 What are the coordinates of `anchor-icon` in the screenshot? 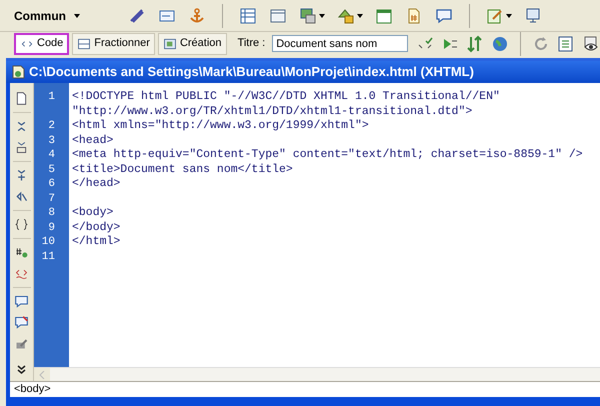 It's located at (197, 15).